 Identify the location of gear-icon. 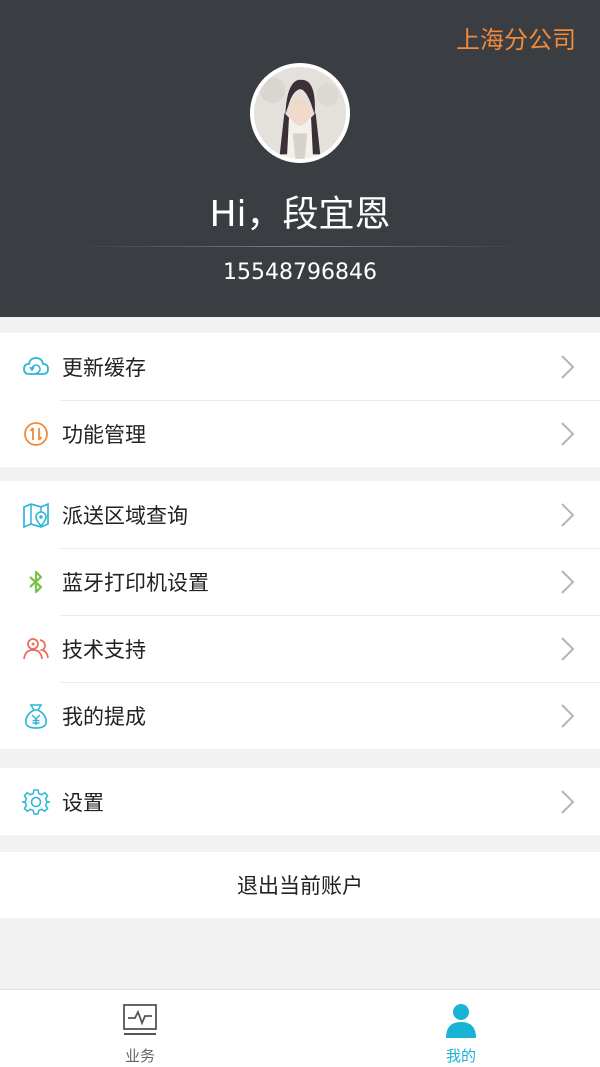
(36, 802).